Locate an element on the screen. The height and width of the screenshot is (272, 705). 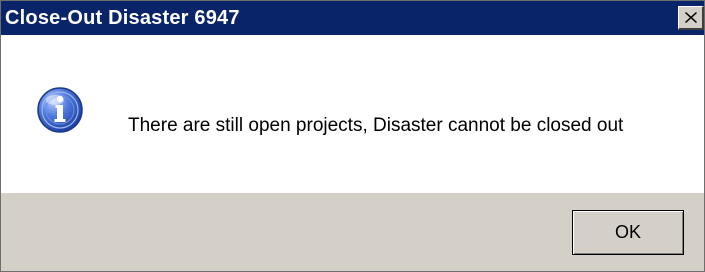
title-bar: Close-Out Disaster 6947 is located at coordinates (352, 18).